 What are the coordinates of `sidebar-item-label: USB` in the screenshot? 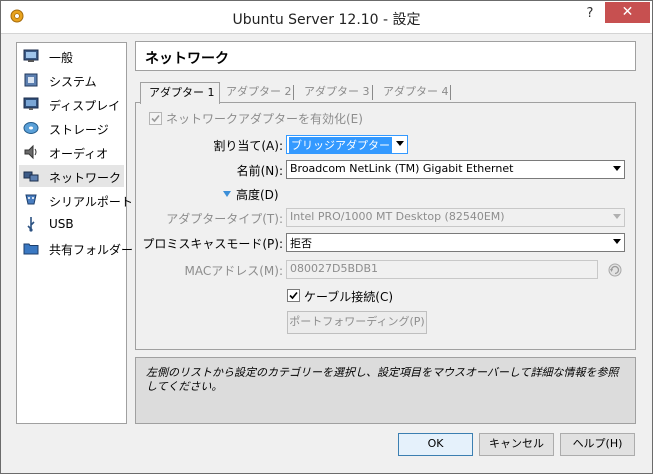 It's located at (61, 224).